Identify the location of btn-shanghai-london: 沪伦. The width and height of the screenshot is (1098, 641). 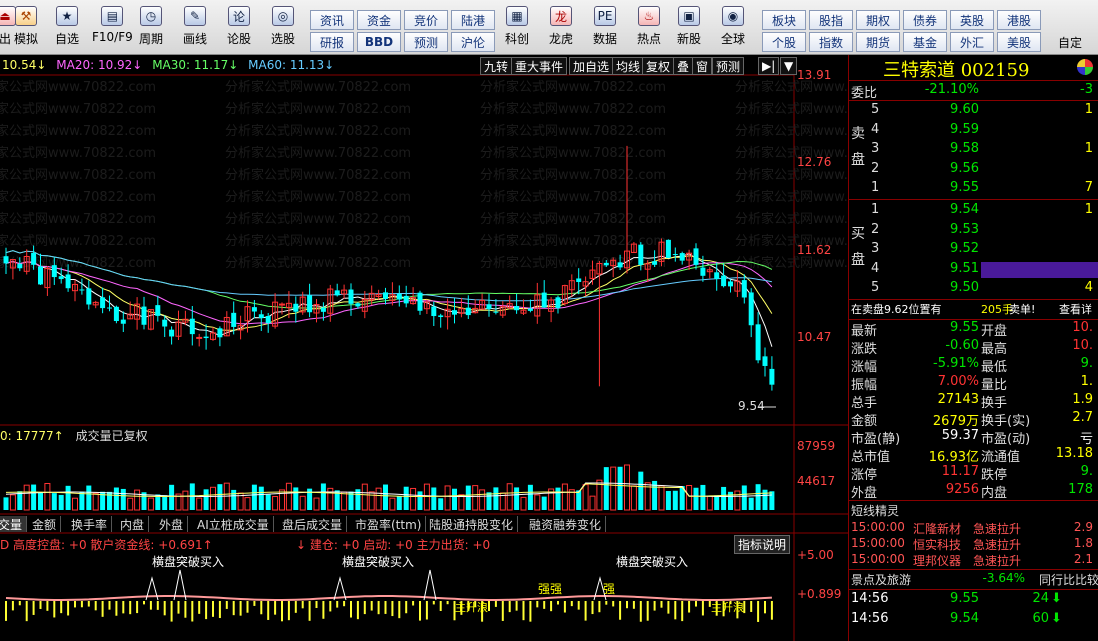
(473, 42).